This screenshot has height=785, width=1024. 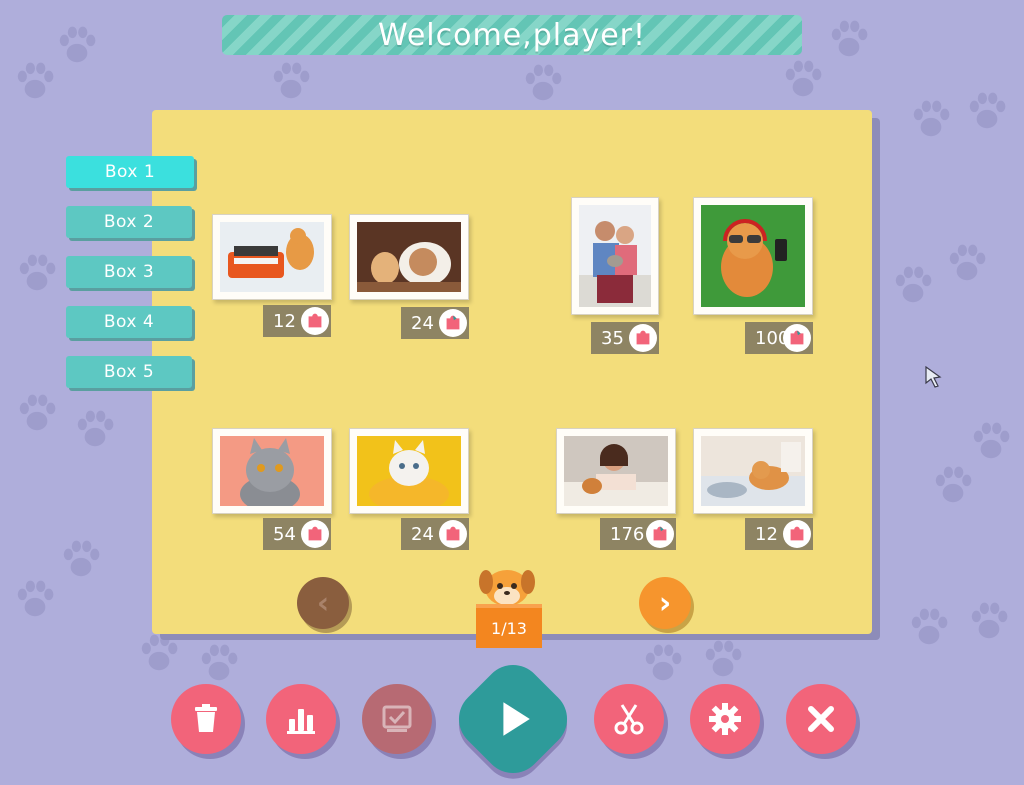 I want to click on box-tab-1: Box 1, so click(x=130, y=172).